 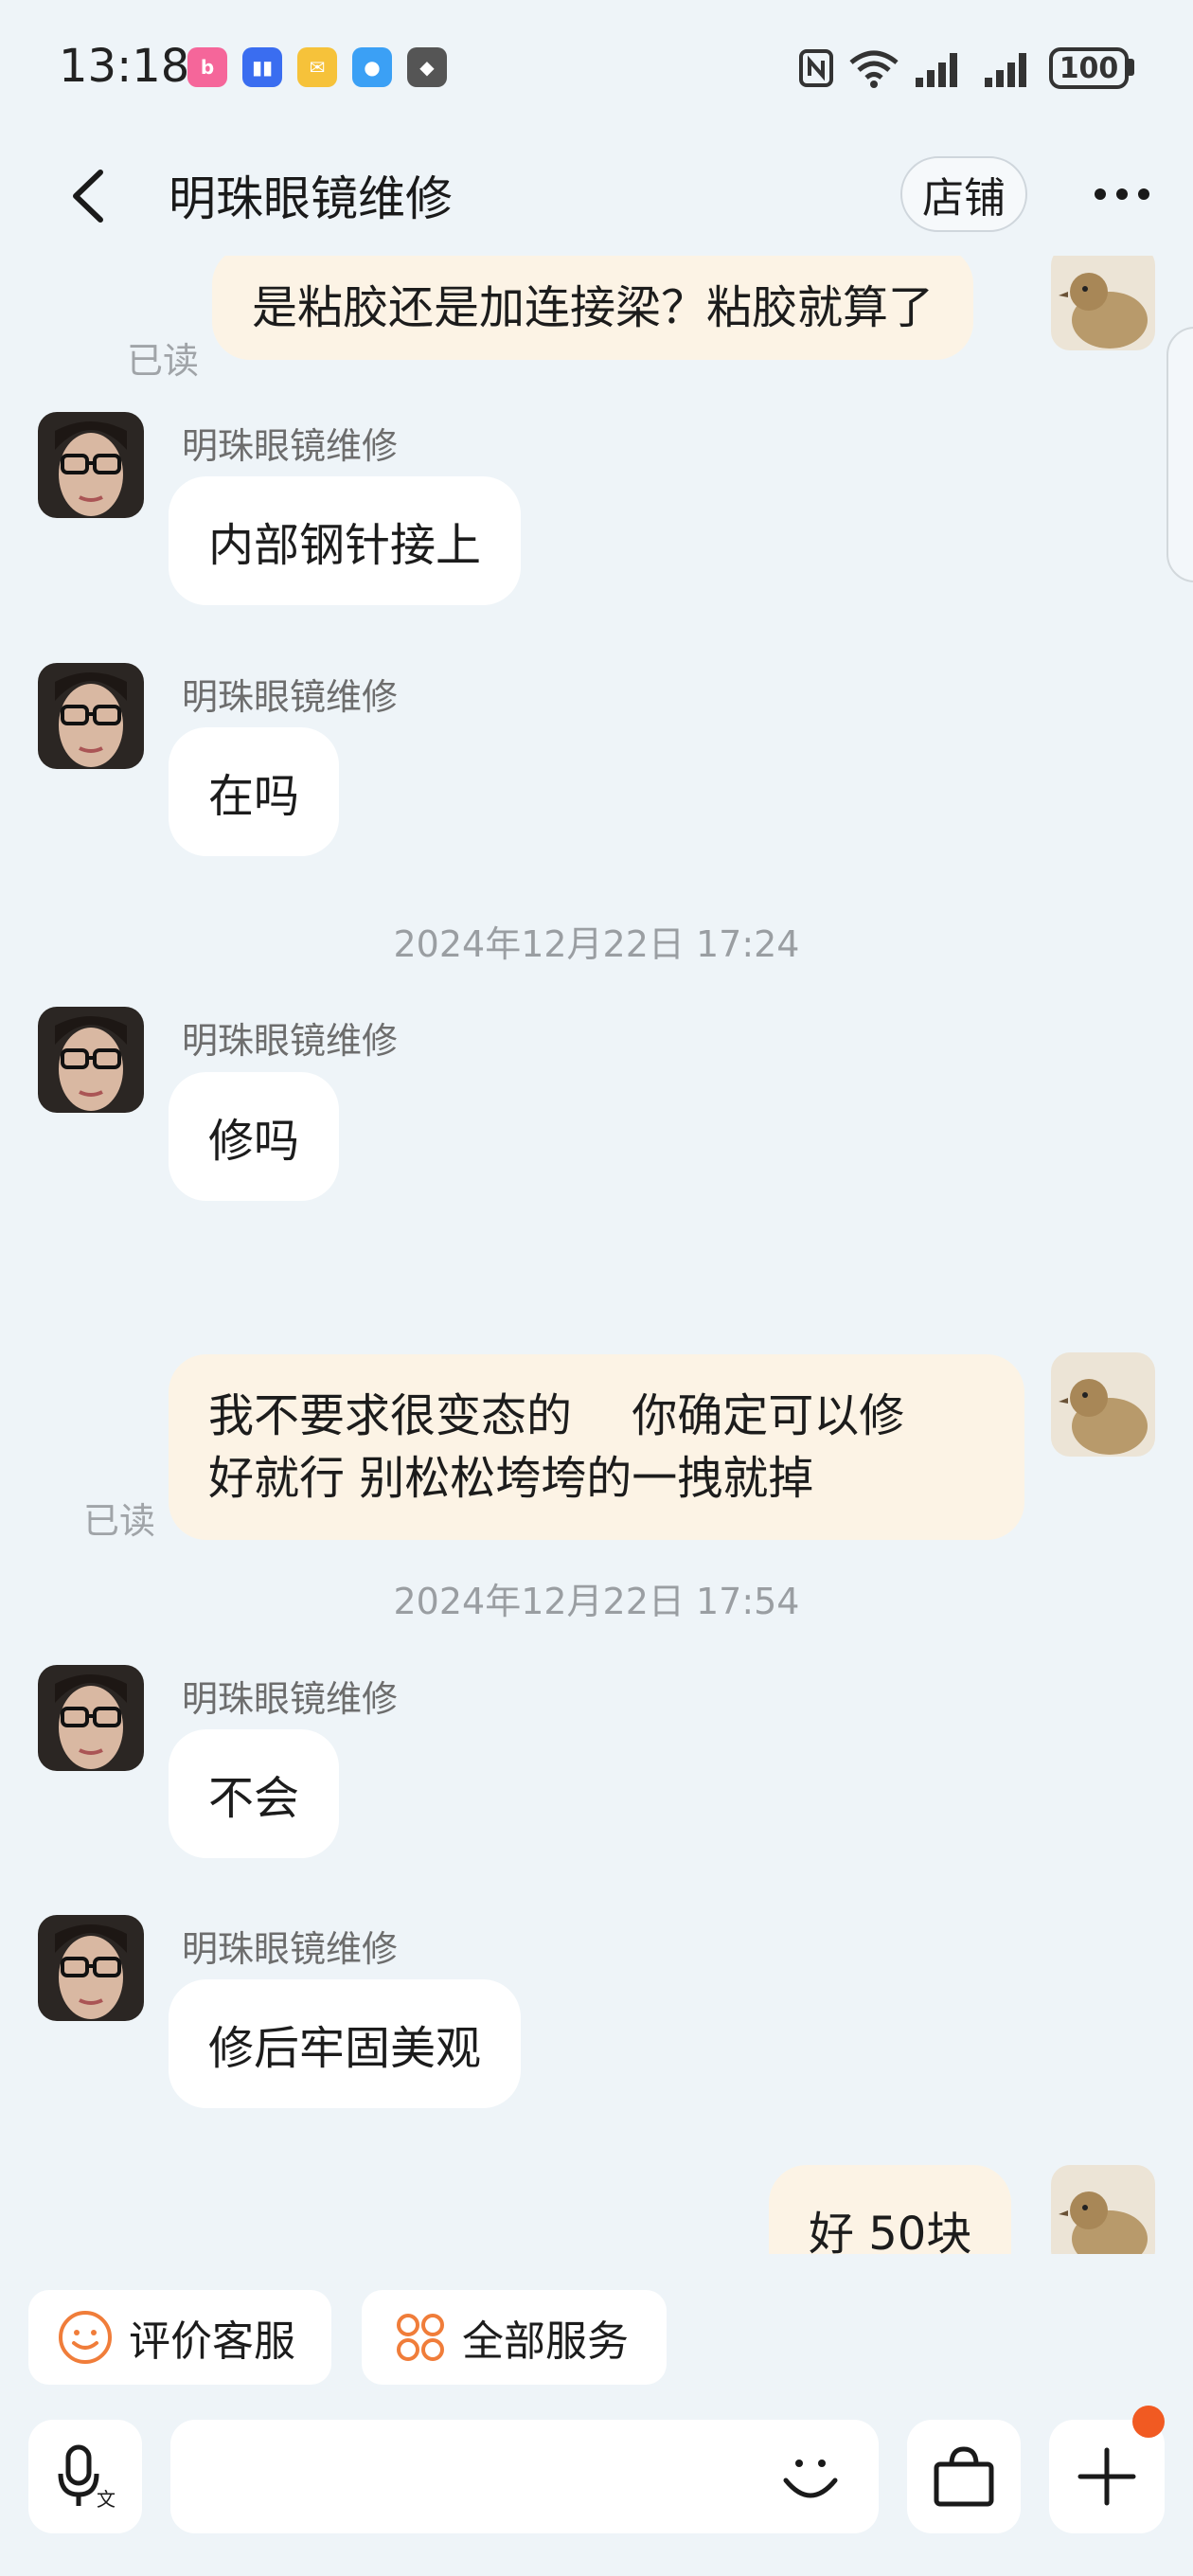 I want to click on voice-input-button: 文, so click(x=85, y=2476).